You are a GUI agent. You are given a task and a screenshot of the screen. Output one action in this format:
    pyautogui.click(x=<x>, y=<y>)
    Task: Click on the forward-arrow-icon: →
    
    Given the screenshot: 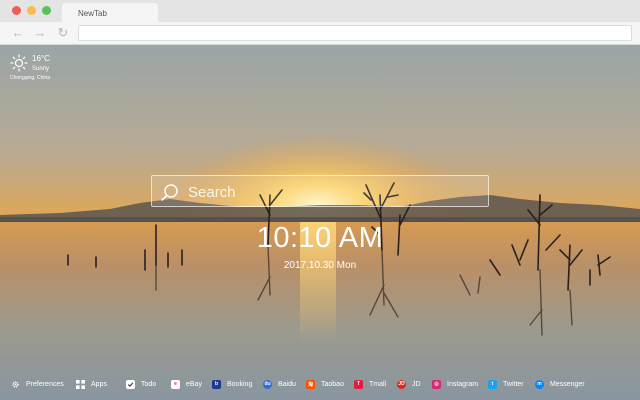 What is the action you would take?
    pyautogui.click(x=40, y=33)
    